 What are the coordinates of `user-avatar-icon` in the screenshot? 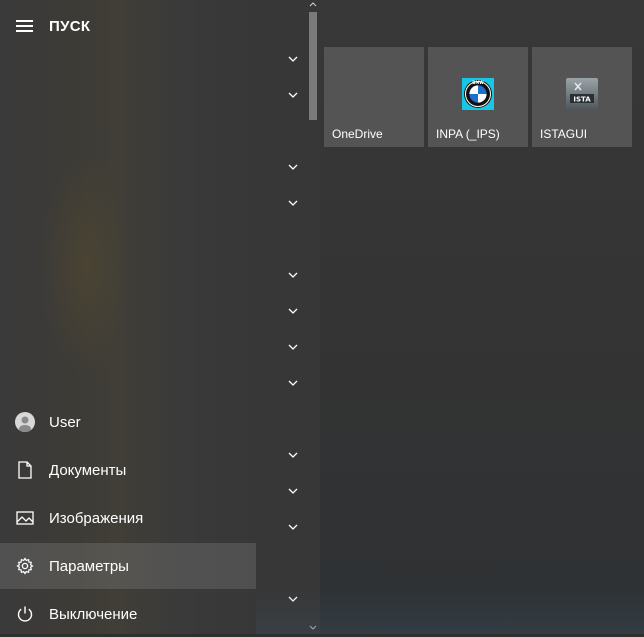 It's located at (25, 422).